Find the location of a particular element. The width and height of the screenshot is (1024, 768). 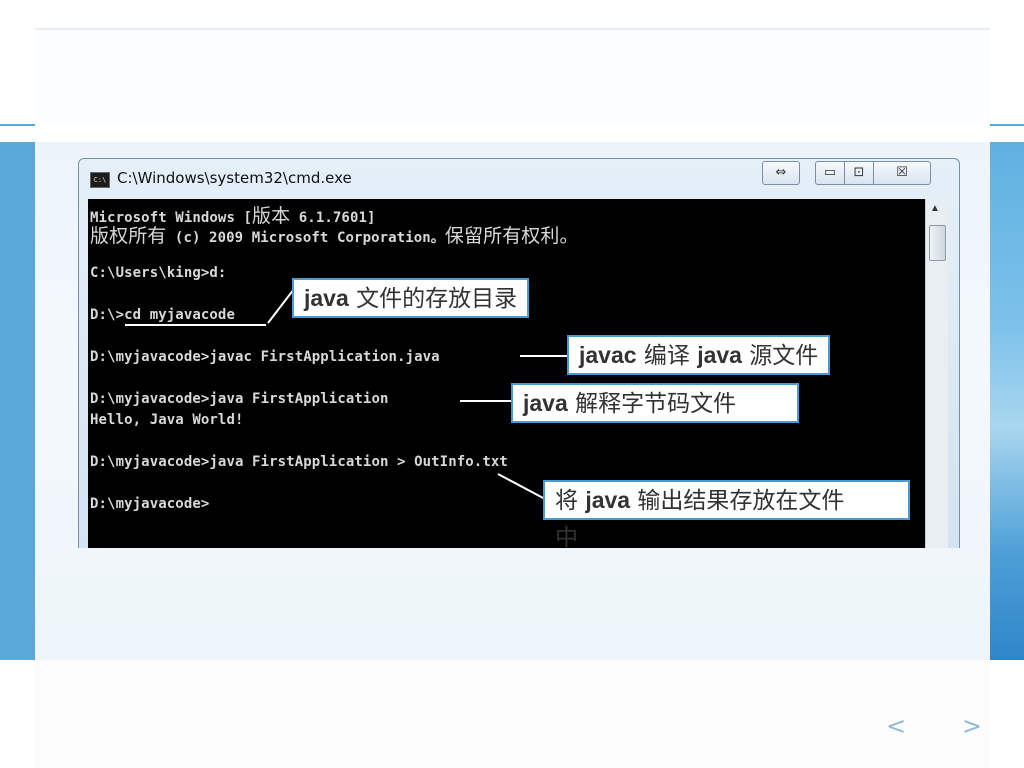

console-line: C:\Users\king>d: is located at coordinates (158, 273).